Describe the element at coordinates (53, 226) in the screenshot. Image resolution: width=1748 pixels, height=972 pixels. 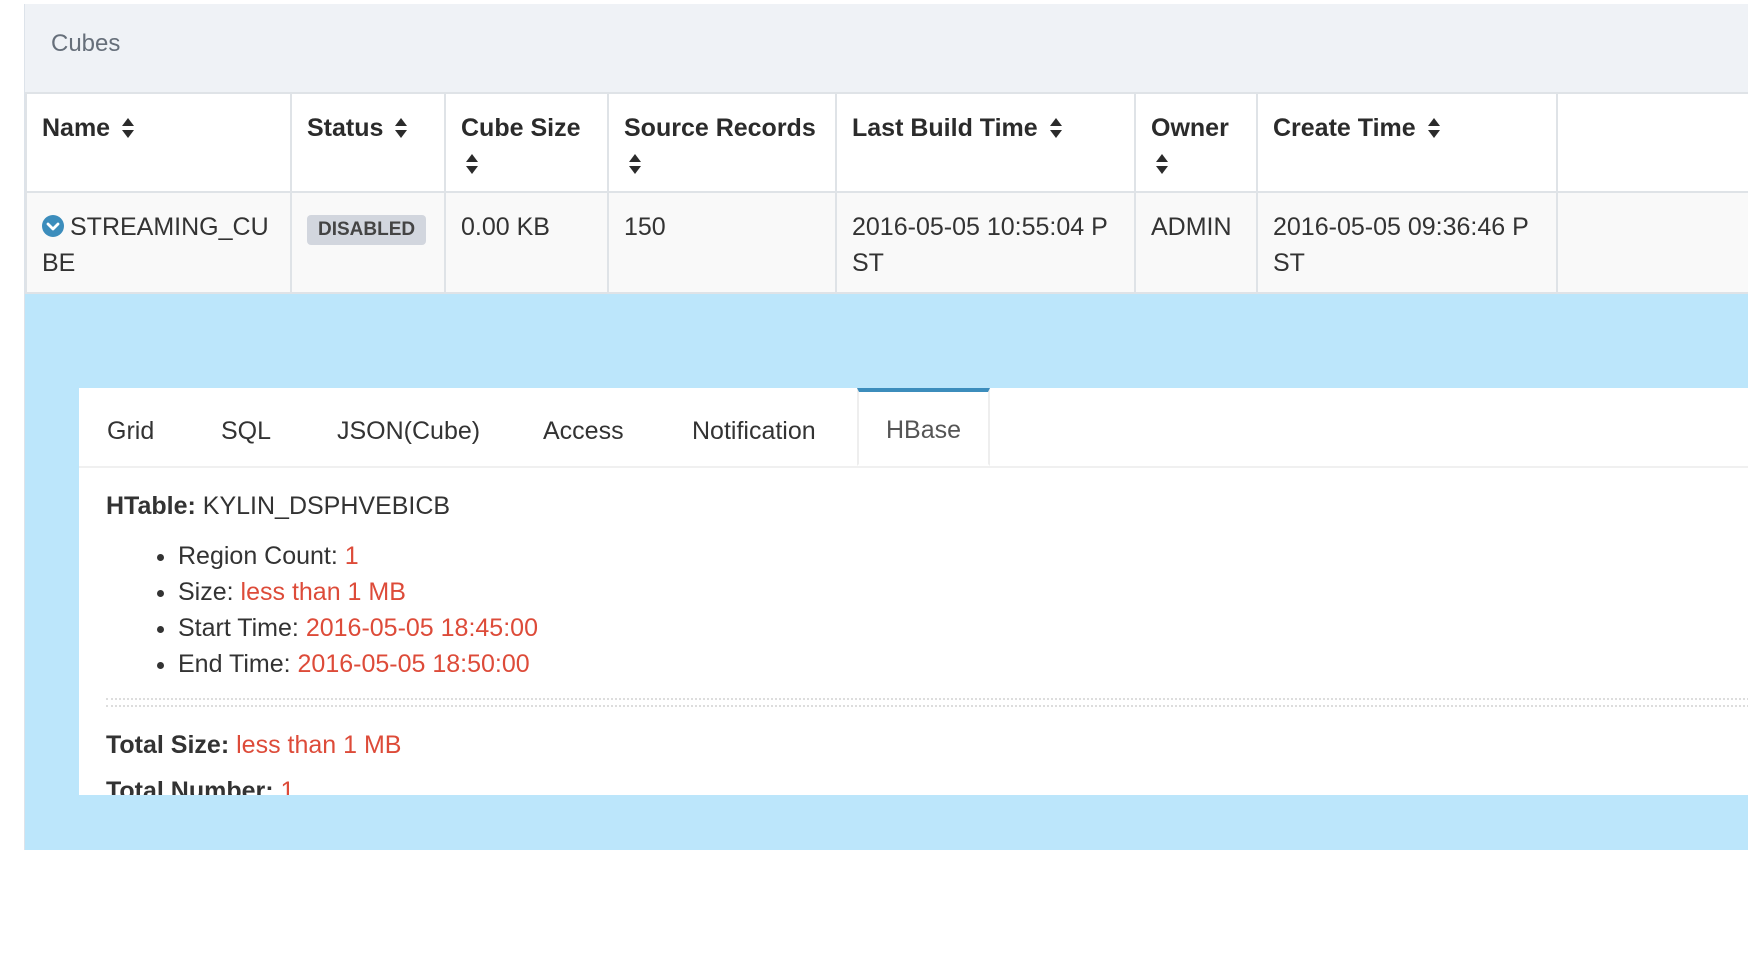
I see `chevron-down-circle-icon` at that location.